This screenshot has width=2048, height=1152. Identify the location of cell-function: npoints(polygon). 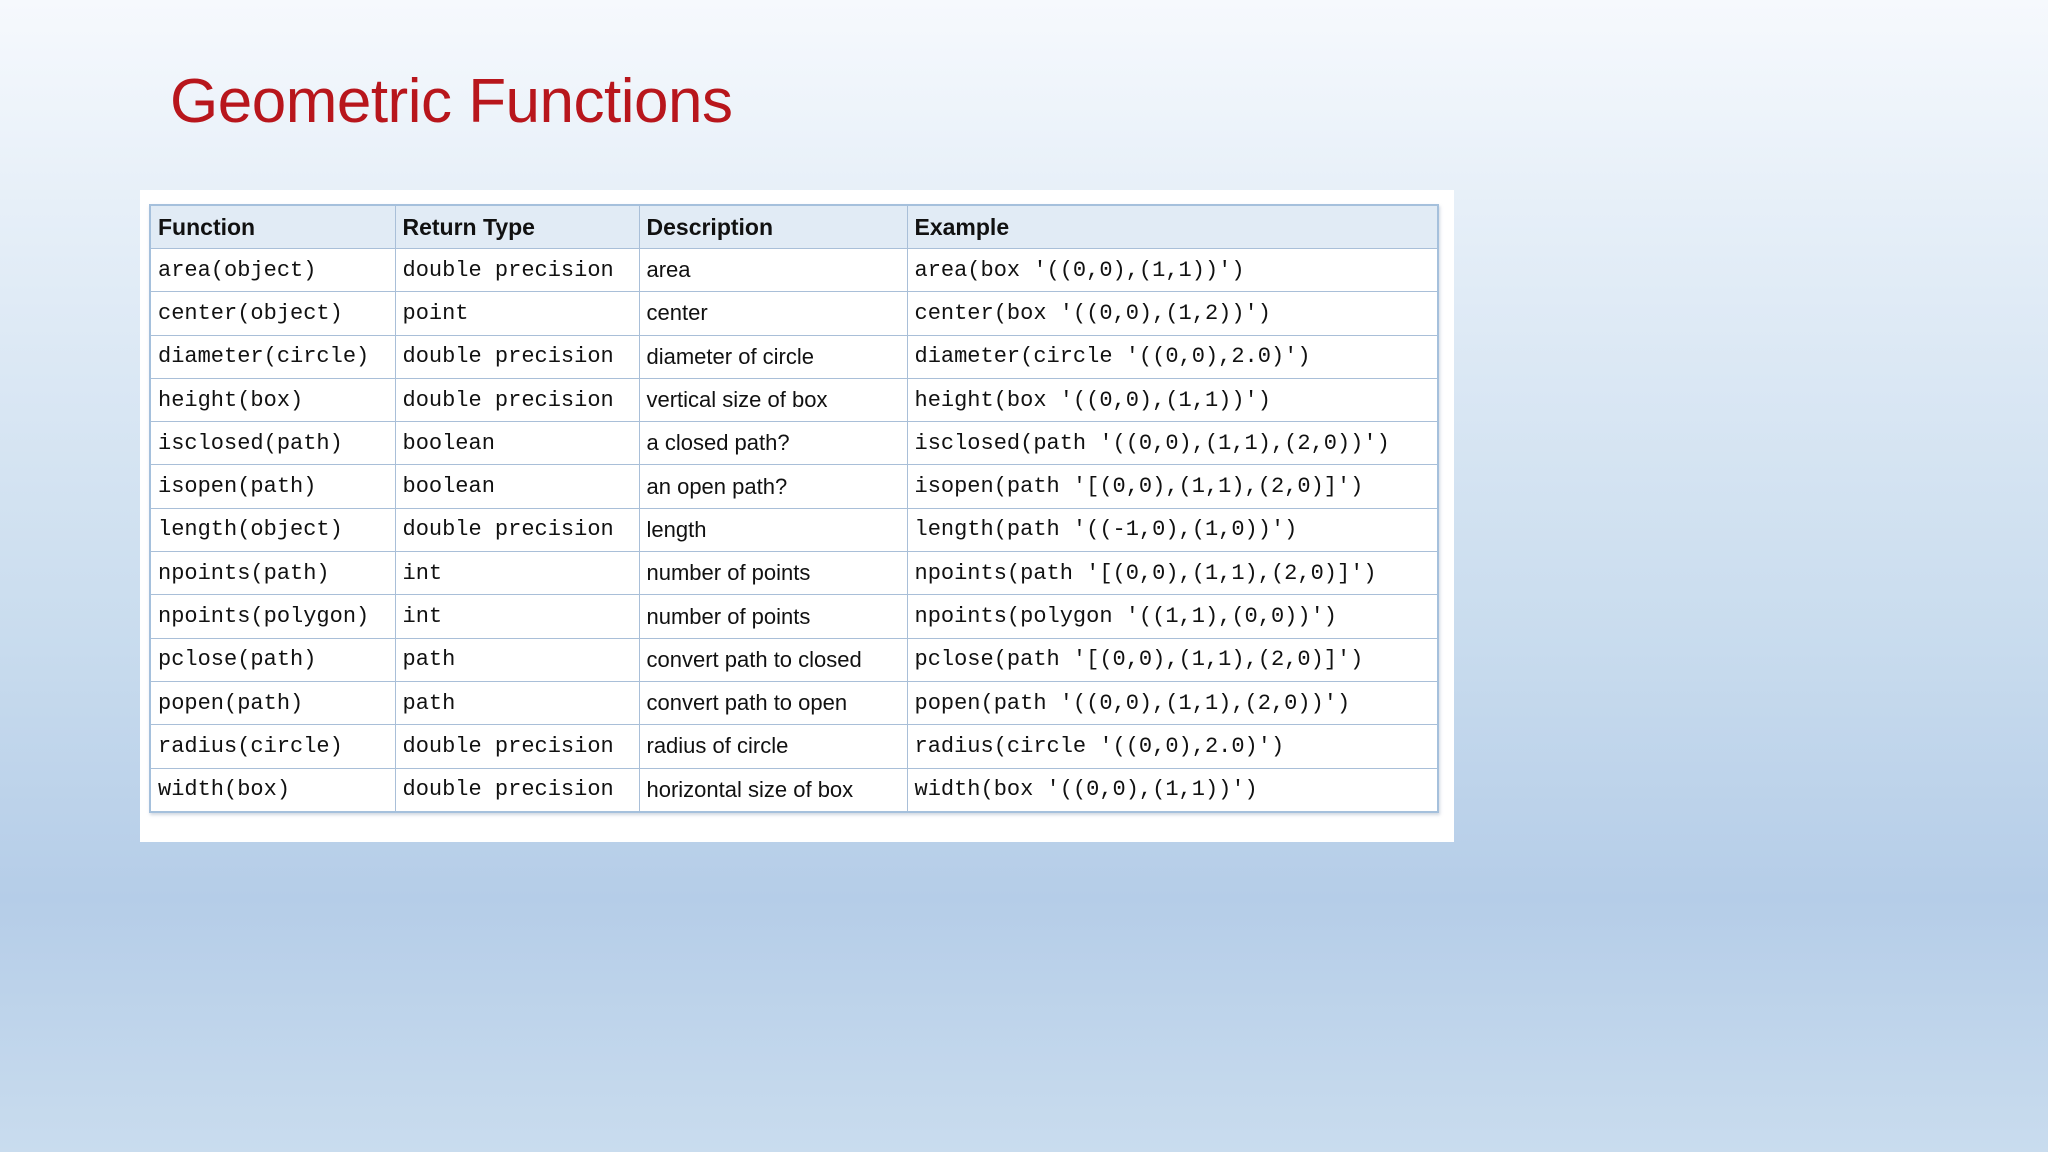
(272, 616).